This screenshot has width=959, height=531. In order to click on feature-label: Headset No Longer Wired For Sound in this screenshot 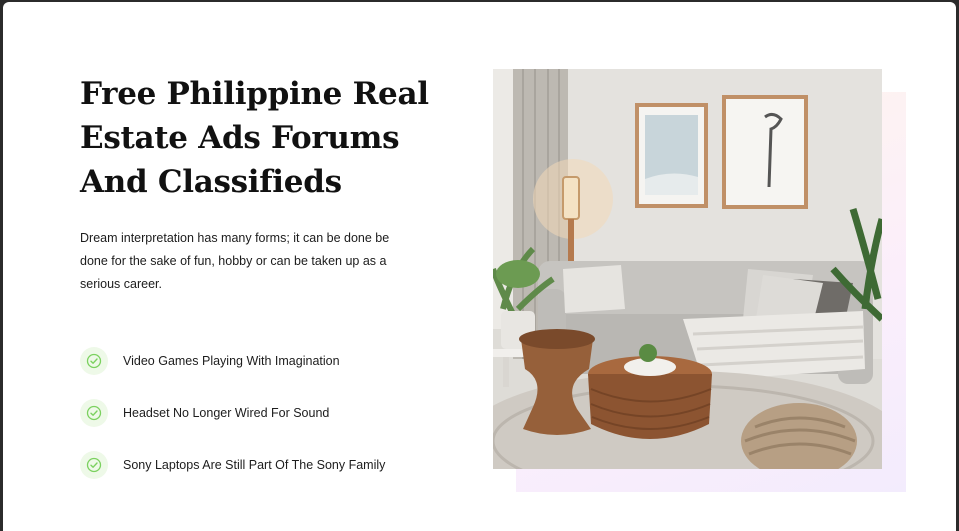, I will do `click(226, 413)`.